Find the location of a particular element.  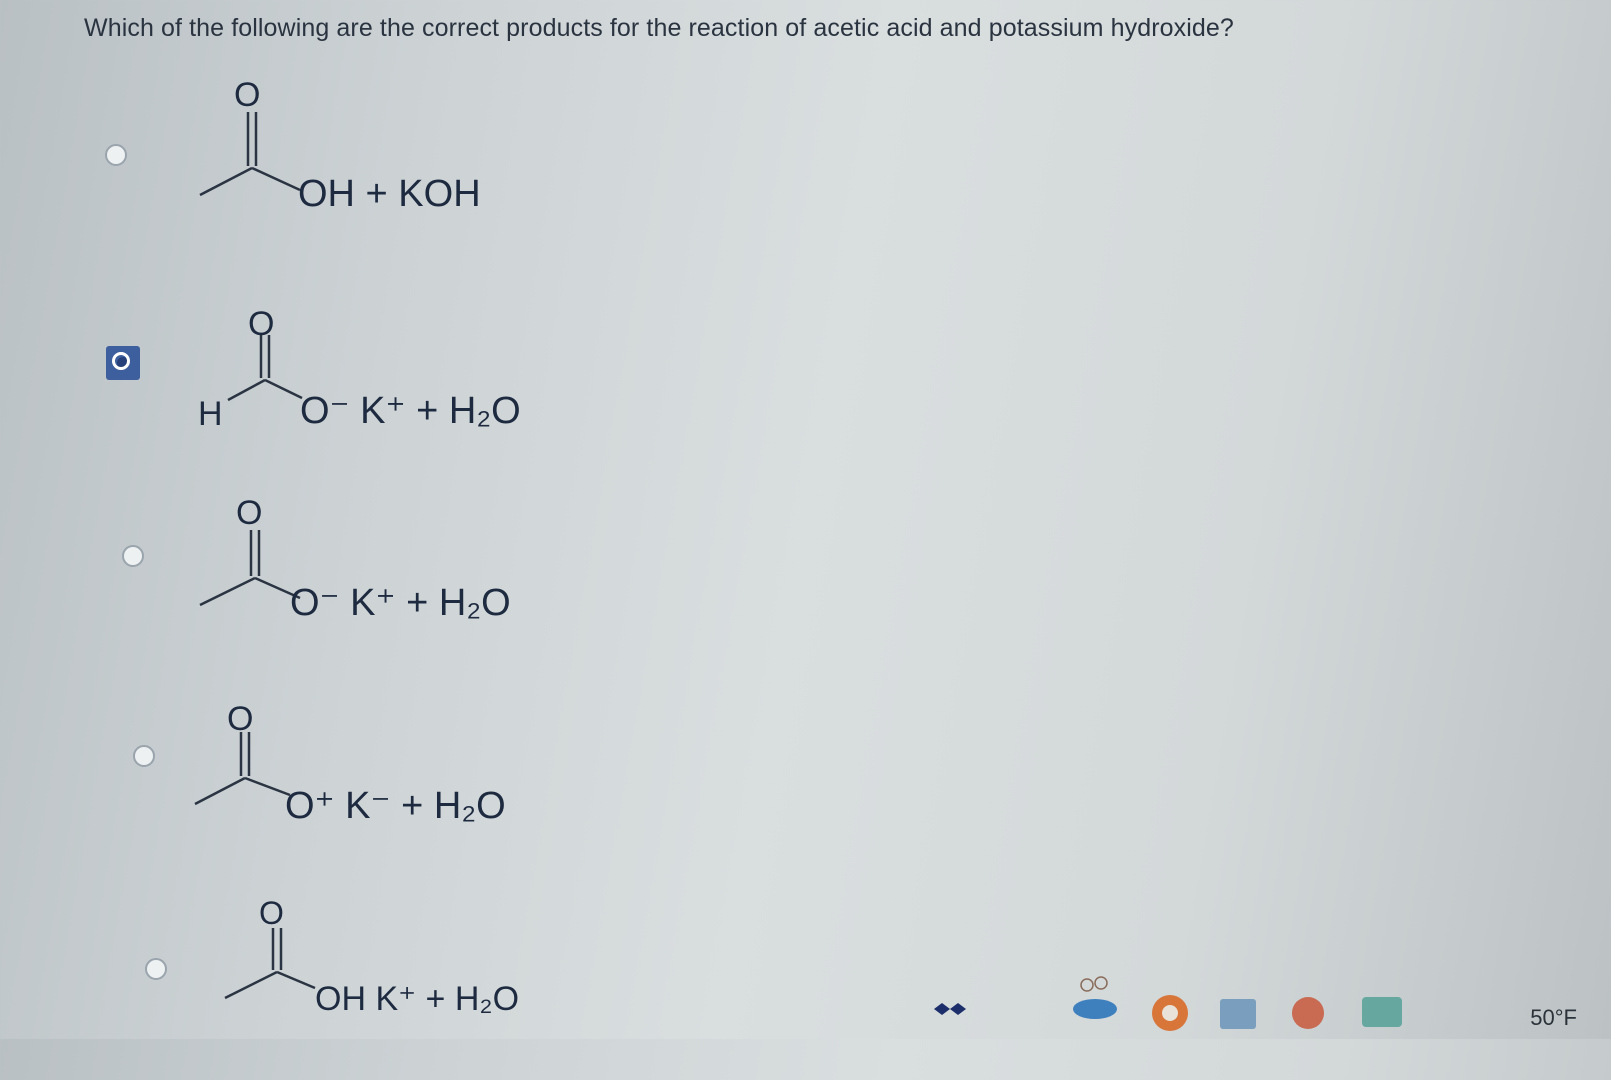

people-icon is located at coordinates (1095, 996).